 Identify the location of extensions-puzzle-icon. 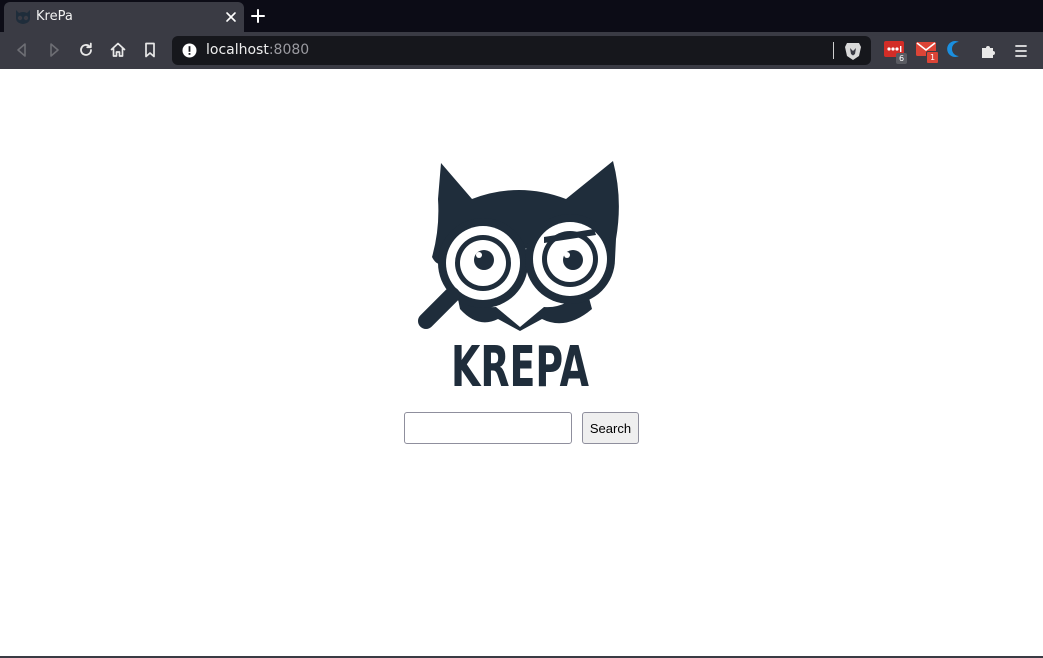
(989, 51).